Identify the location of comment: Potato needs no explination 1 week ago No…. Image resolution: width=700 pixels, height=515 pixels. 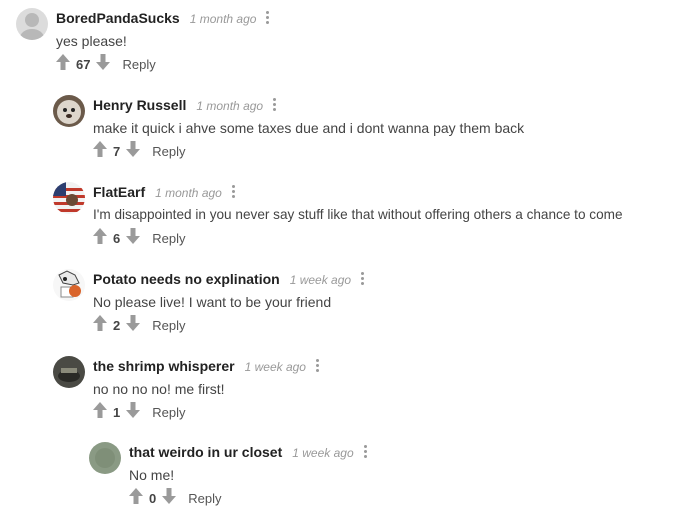
(373, 304).